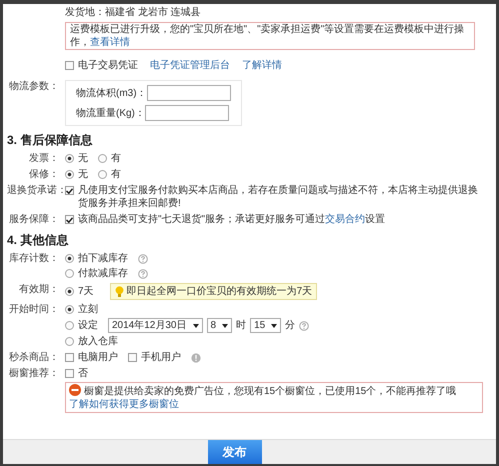 This screenshot has width=499, height=466. I want to click on details-link: 查看详情, so click(110, 42).